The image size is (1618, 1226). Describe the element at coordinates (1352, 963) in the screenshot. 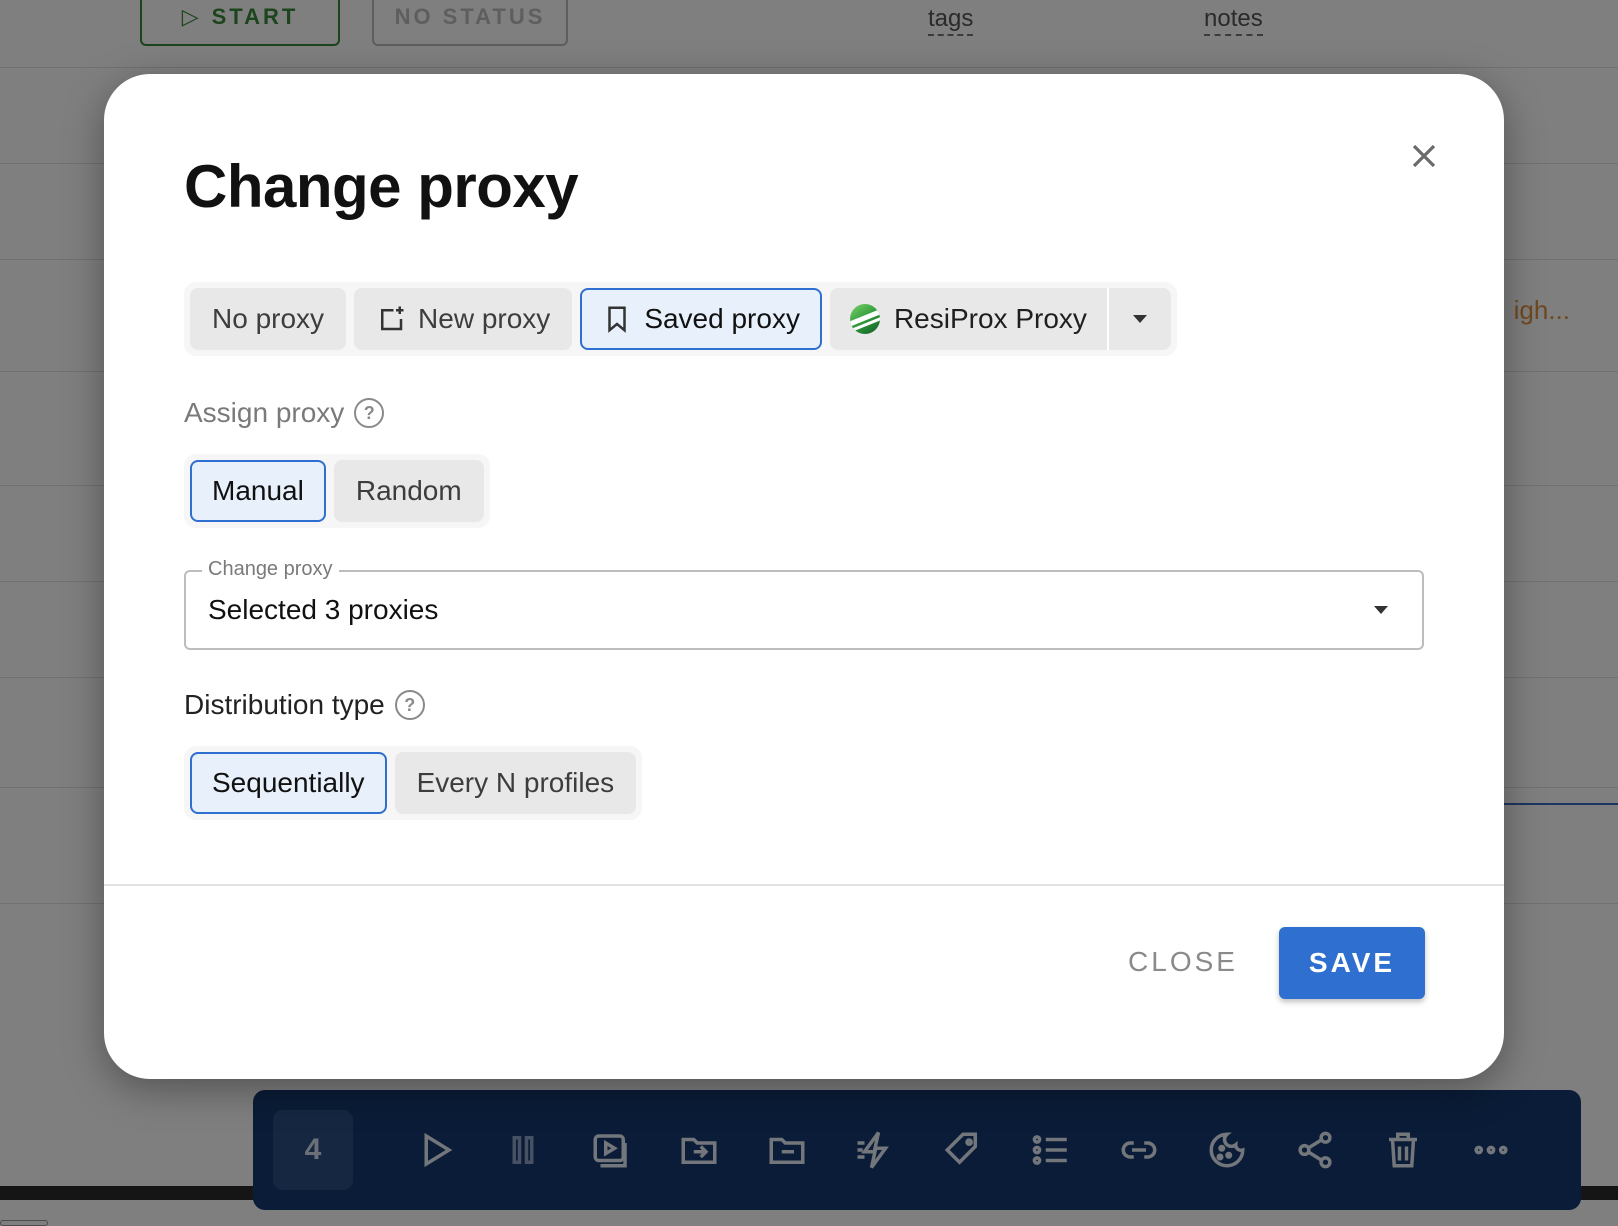

I see `save-button: SAVE` at that location.